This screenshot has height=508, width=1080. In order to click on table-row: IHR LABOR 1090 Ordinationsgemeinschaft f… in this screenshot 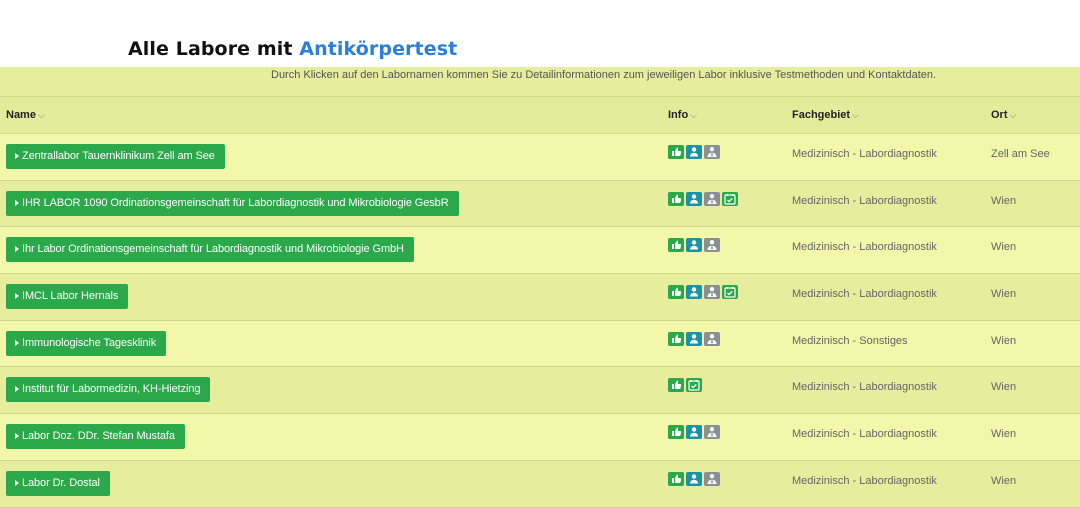, I will do `click(540, 203)`.